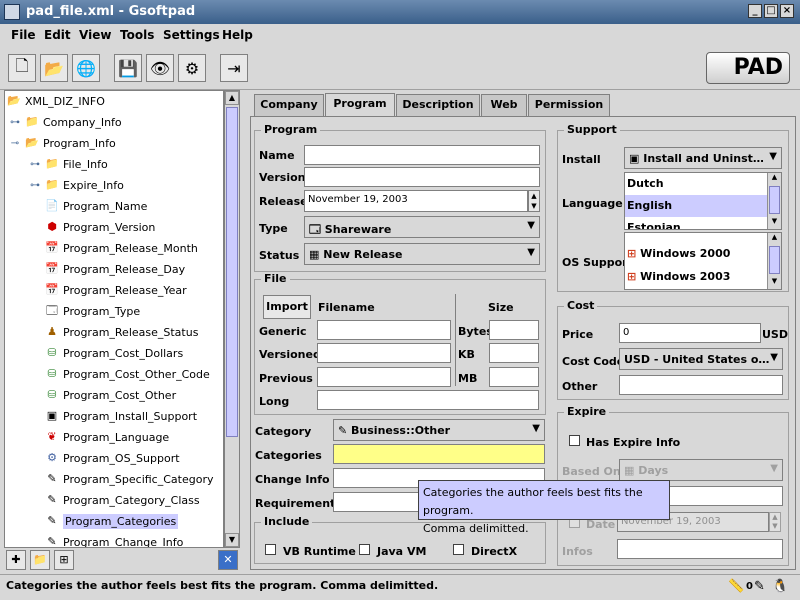 Image resolution: width=800 pixels, height=600 pixels. Describe the element at coordinates (234, 68) in the screenshot. I see `exit-icon: ⇥` at that location.